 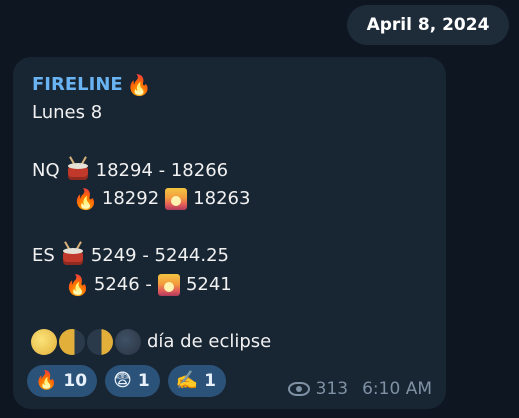 I want to click on es-label: ES, so click(x=43, y=255).